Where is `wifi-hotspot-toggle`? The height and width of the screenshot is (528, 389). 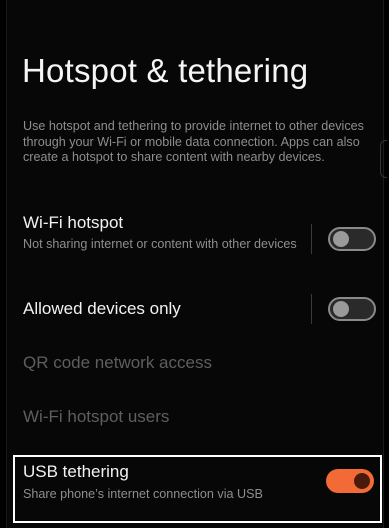
wifi-hotspot-toggle is located at coordinates (352, 239).